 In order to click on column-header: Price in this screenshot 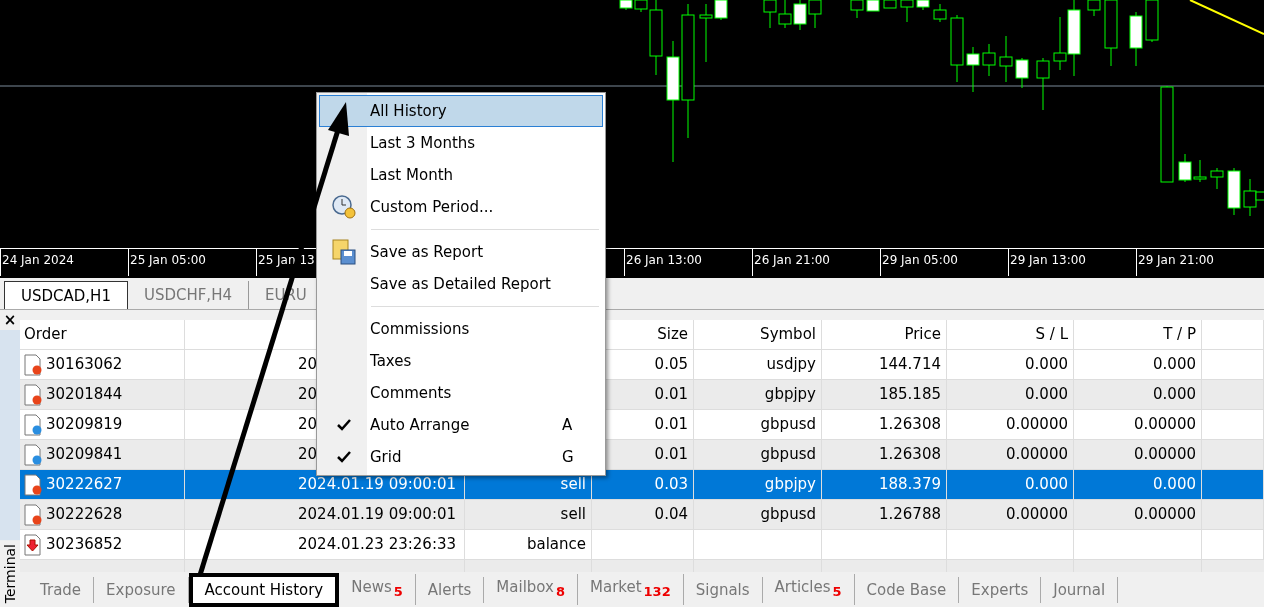, I will do `click(922, 334)`.